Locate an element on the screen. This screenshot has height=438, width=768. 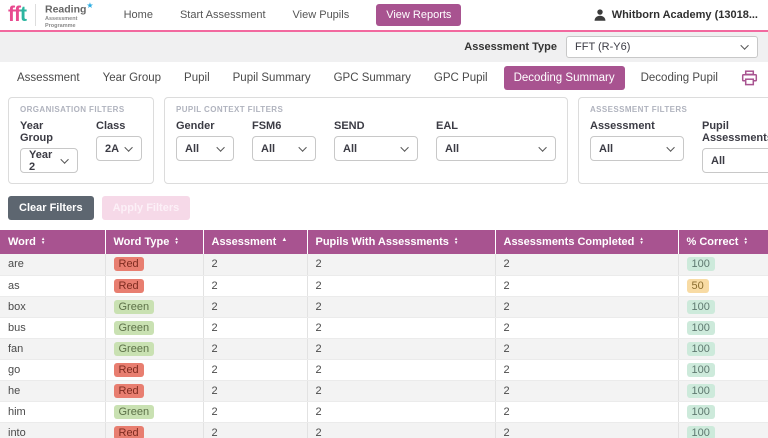
word-type-badge: Green is located at coordinates (134, 327).